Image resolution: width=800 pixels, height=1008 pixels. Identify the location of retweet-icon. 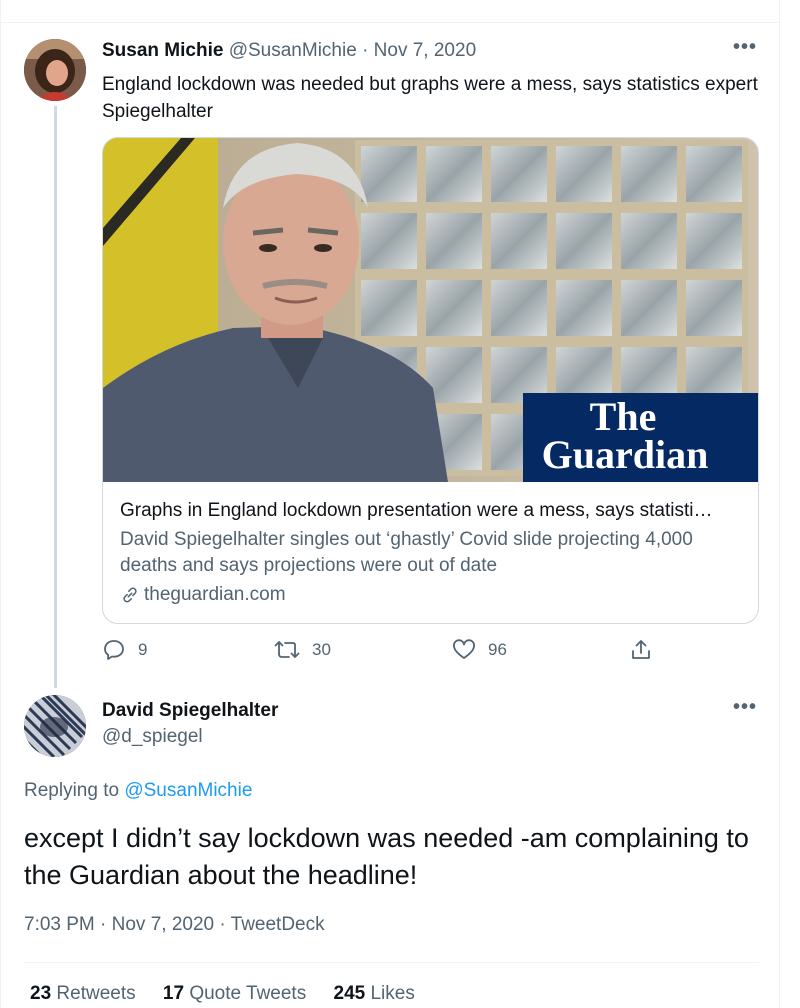
(287, 649).